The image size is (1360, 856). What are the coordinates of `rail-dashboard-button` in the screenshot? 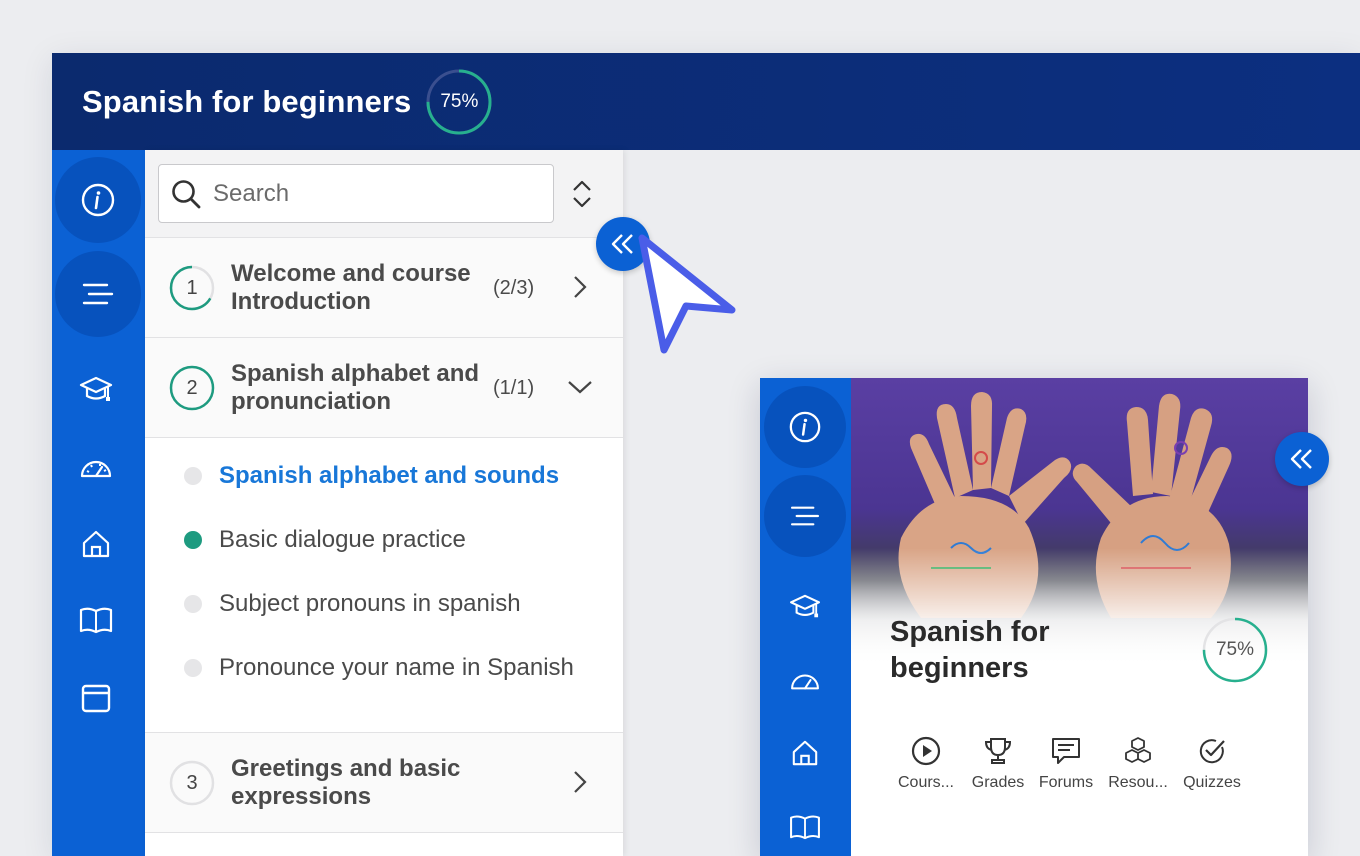 It's located at (96, 468).